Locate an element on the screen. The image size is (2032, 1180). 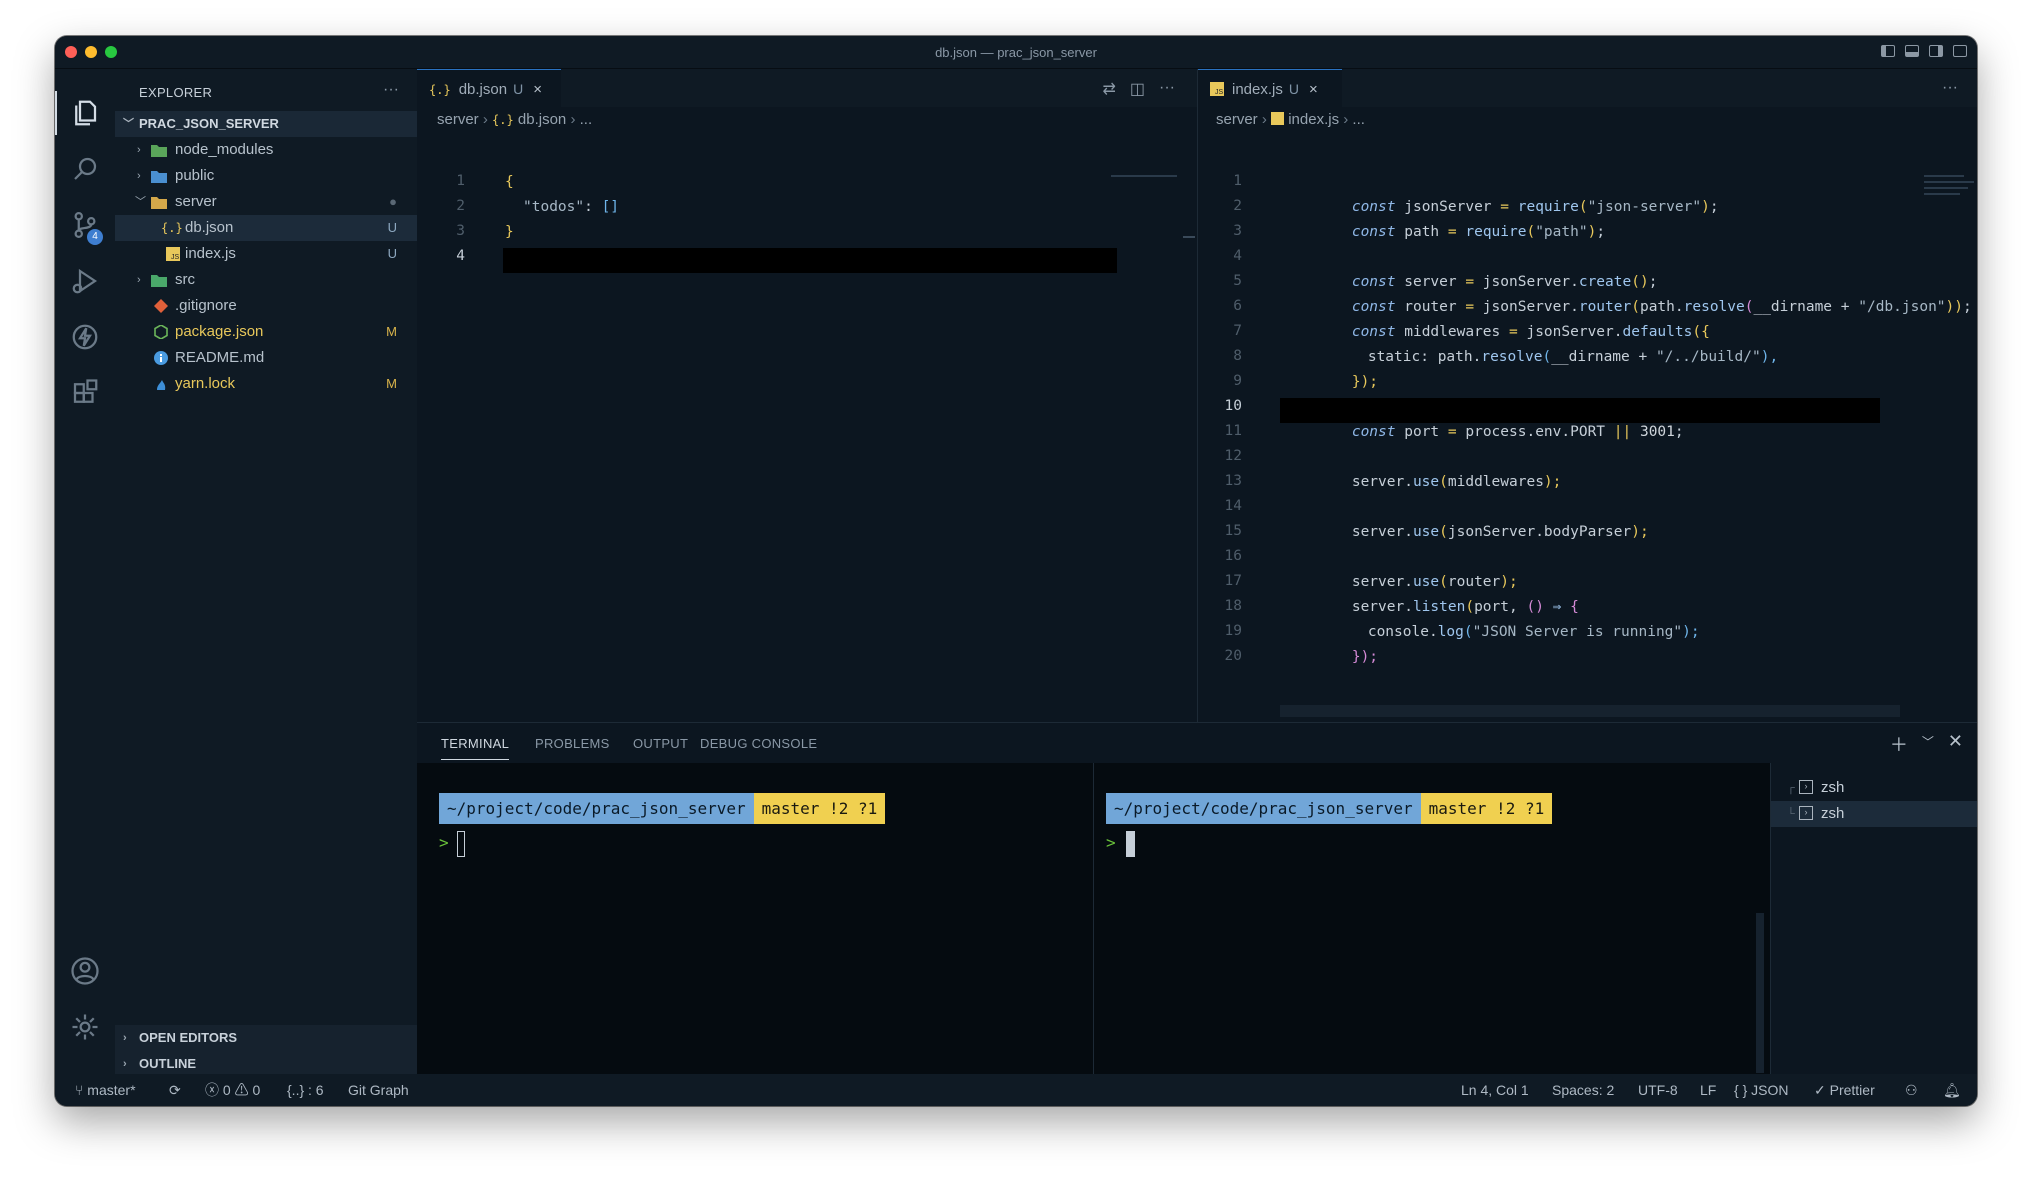
toggle-sidebar-icon is located at coordinates (1888, 51).